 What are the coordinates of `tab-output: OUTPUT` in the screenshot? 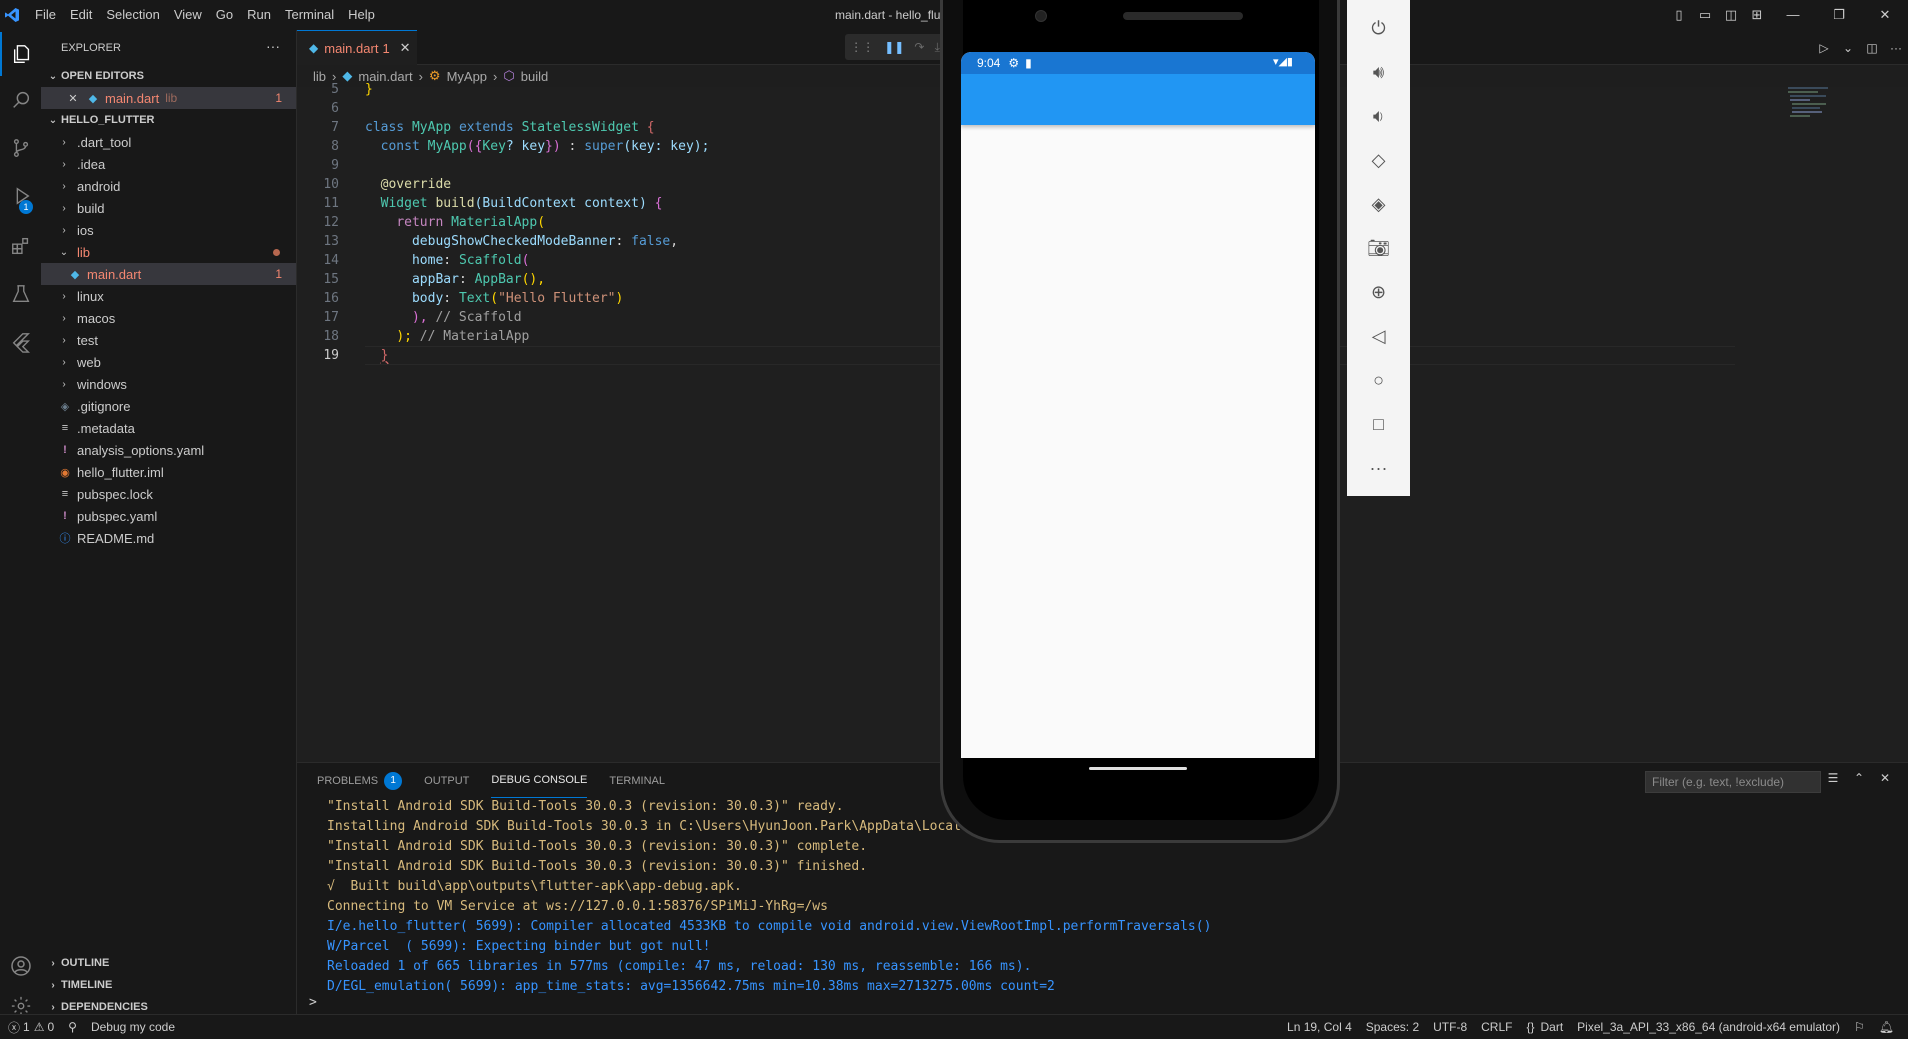 It's located at (446, 780).